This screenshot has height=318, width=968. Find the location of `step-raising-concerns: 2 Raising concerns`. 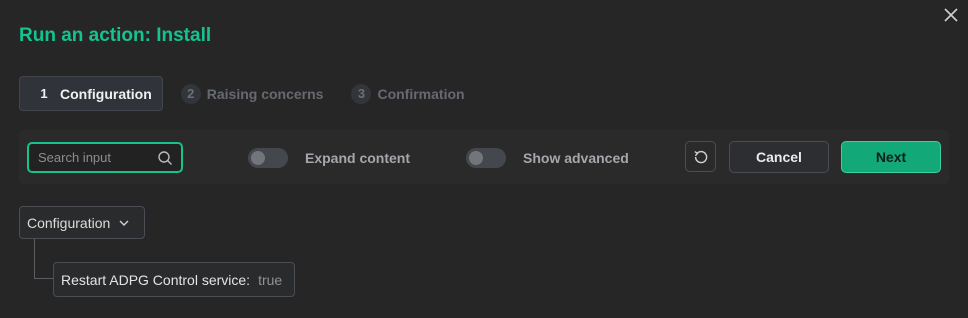

step-raising-concerns: 2 Raising concerns is located at coordinates (250, 93).